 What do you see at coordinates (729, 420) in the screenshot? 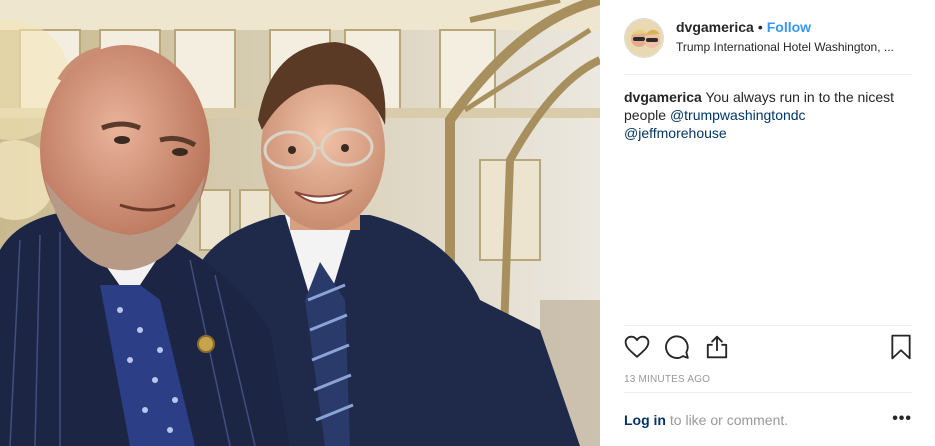
I see `login-prompt-text: to like or comment.` at bounding box center [729, 420].